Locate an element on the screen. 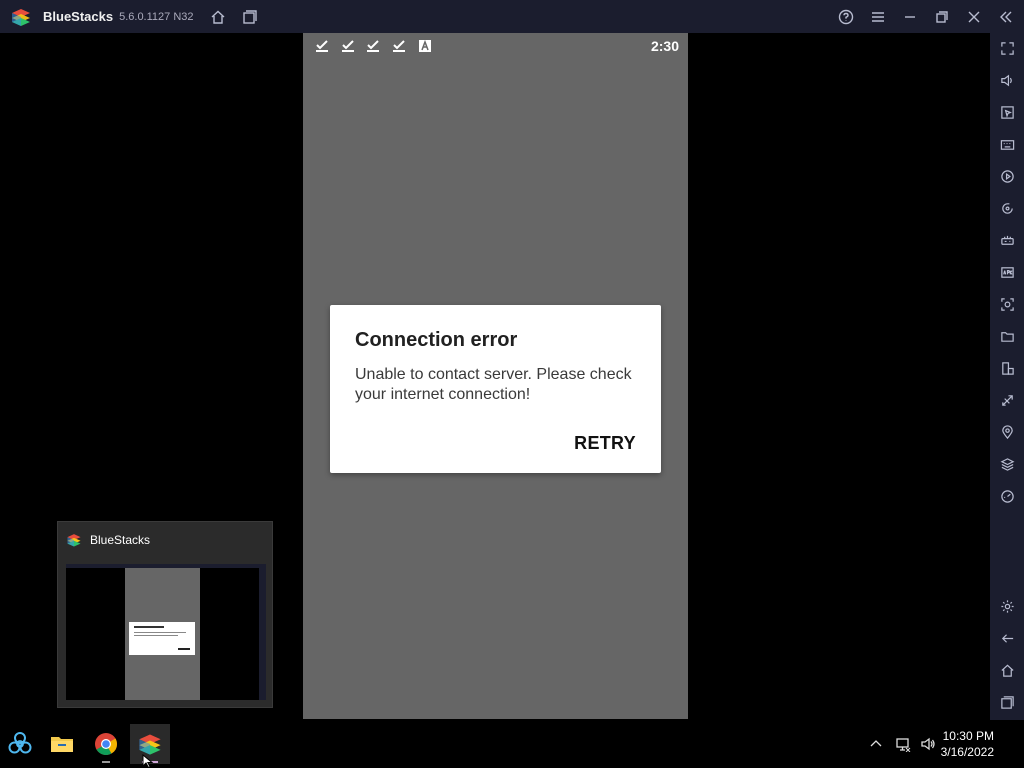  taskbar-window-preview: BlueStacks is located at coordinates (165, 614).